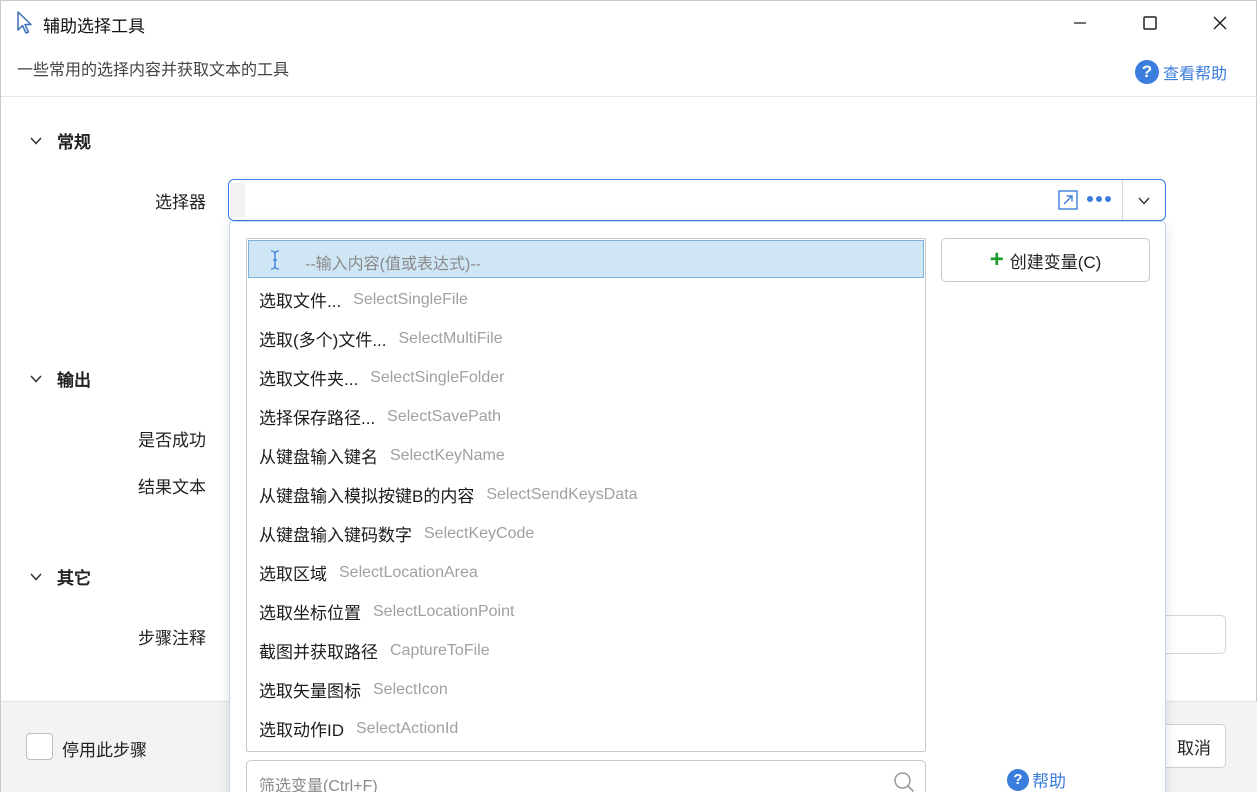 This screenshot has width=1257, height=792. Describe the element at coordinates (410, 299) in the screenshot. I see `list-item-code: SelectSingleFile` at that location.